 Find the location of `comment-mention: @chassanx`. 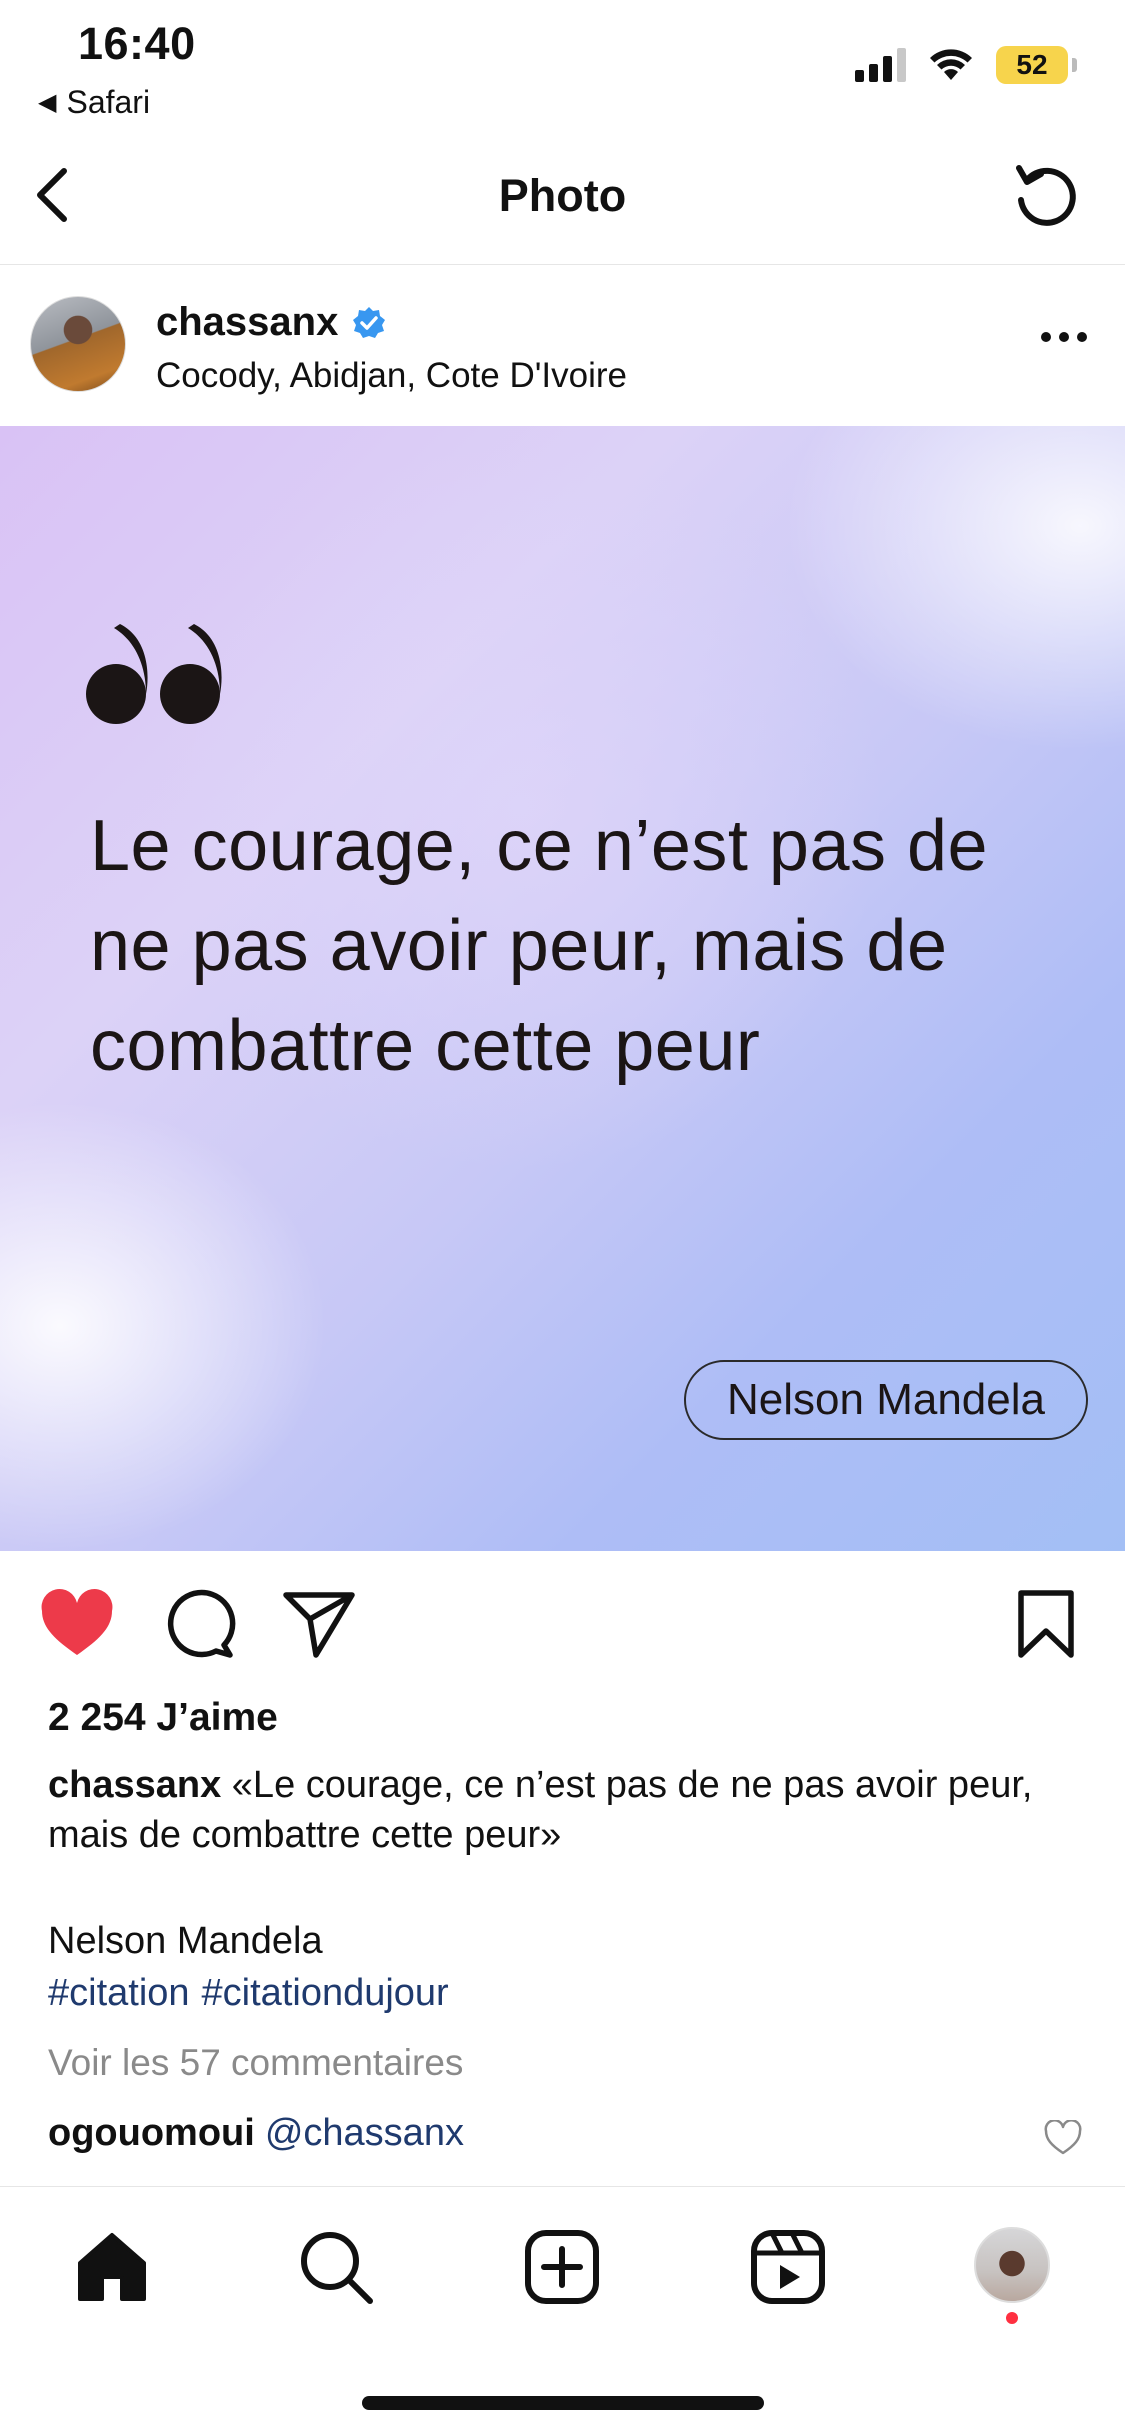

comment-mention: @chassanx is located at coordinates (364, 2133).